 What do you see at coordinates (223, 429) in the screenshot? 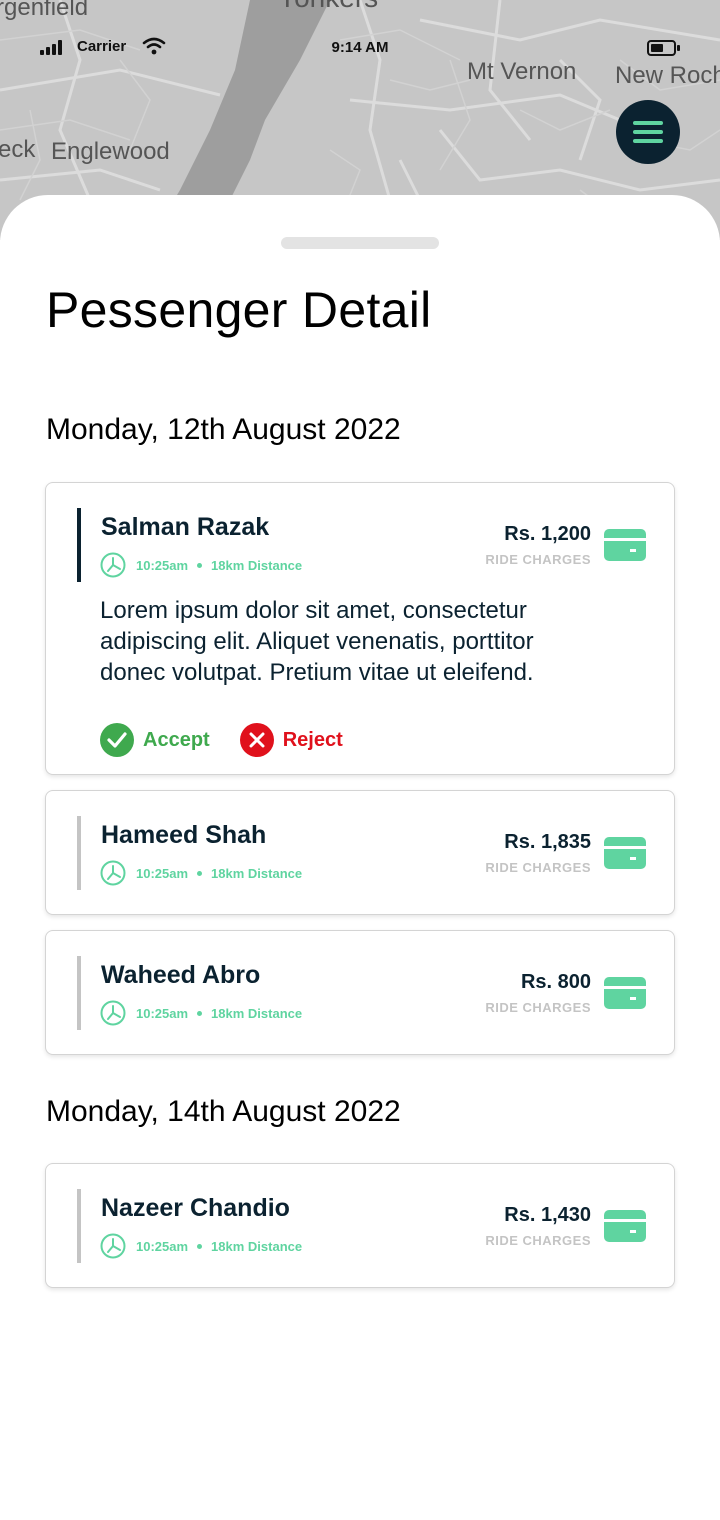
I see `date-heading: Monday, 12th August 2022` at bounding box center [223, 429].